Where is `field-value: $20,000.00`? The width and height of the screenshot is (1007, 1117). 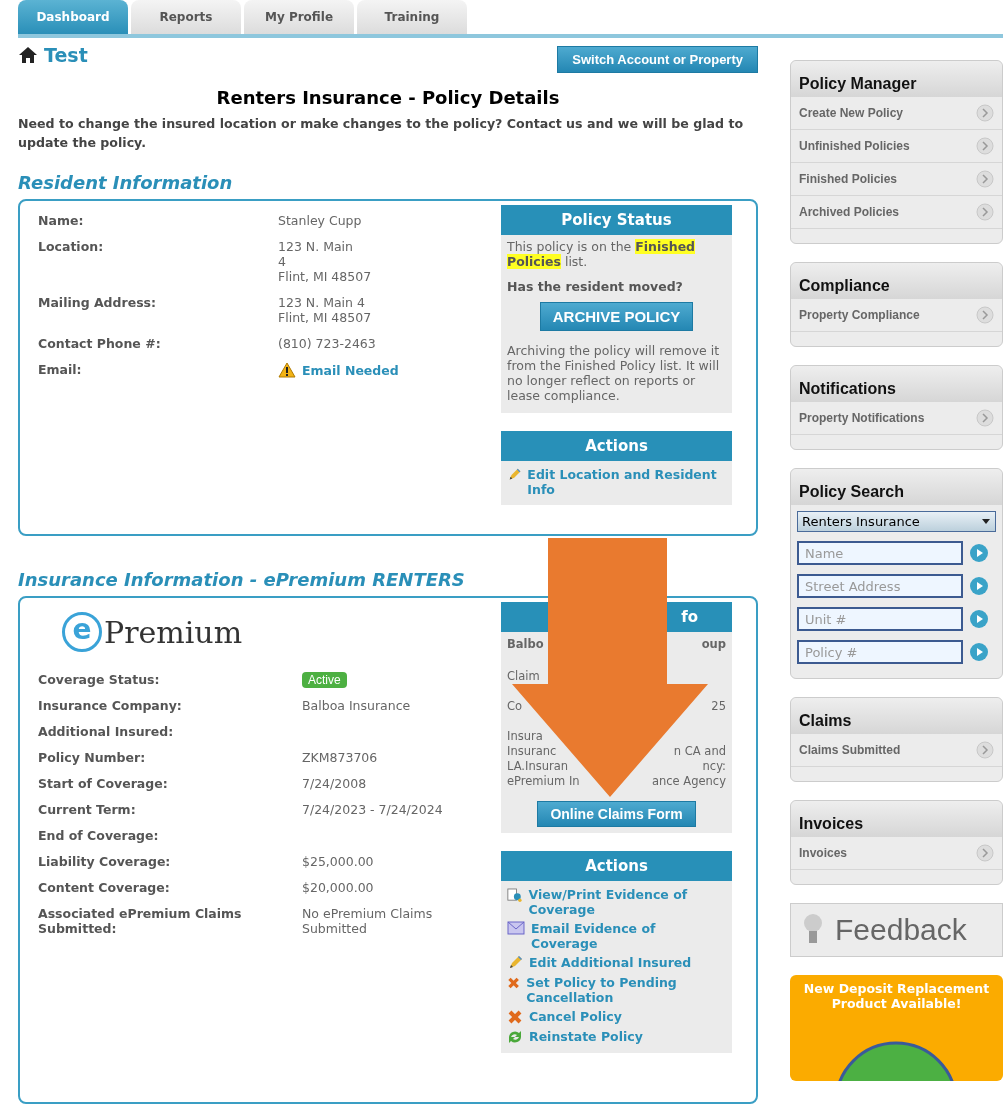
field-value: $20,000.00 is located at coordinates (338, 887).